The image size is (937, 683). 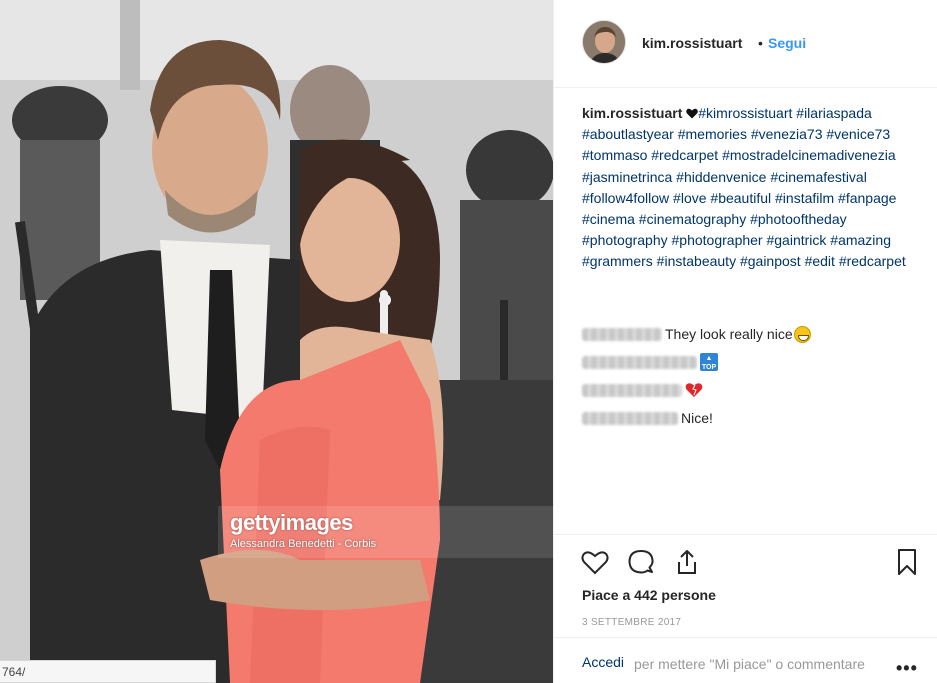 I want to click on black-heart-icon, so click(x=692, y=113).